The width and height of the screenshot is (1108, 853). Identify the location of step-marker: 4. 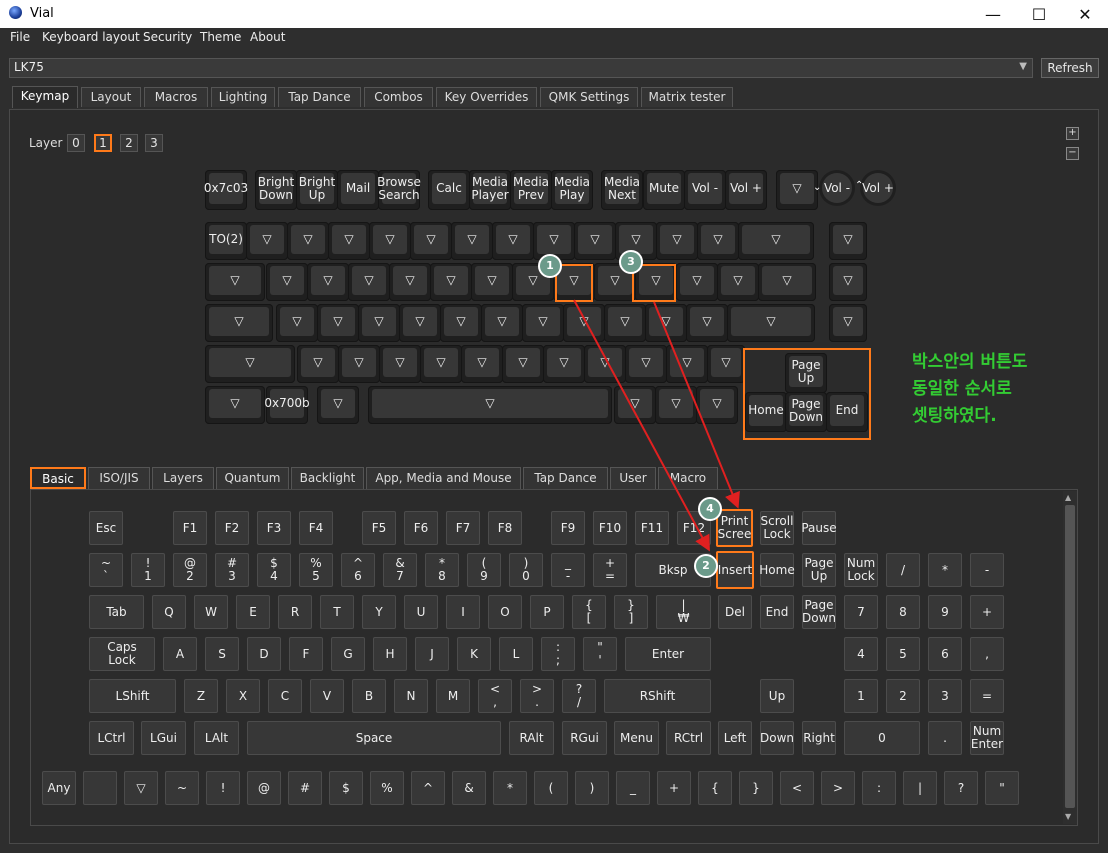
(710, 509).